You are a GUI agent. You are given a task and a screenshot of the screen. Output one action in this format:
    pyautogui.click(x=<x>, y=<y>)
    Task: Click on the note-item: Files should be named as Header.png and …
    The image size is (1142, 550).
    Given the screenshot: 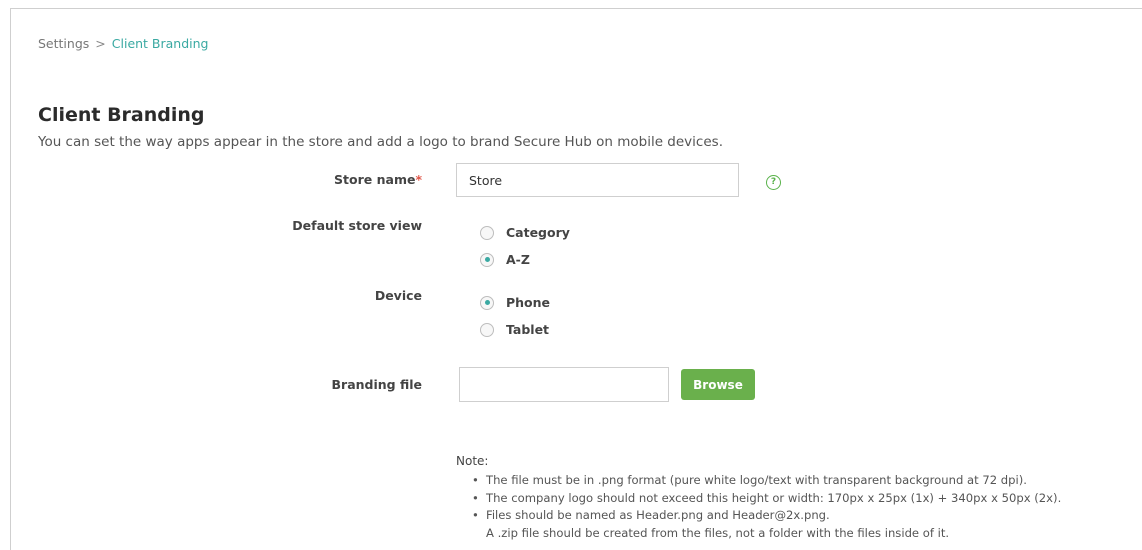 What is the action you would take?
    pyautogui.click(x=765, y=524)
    